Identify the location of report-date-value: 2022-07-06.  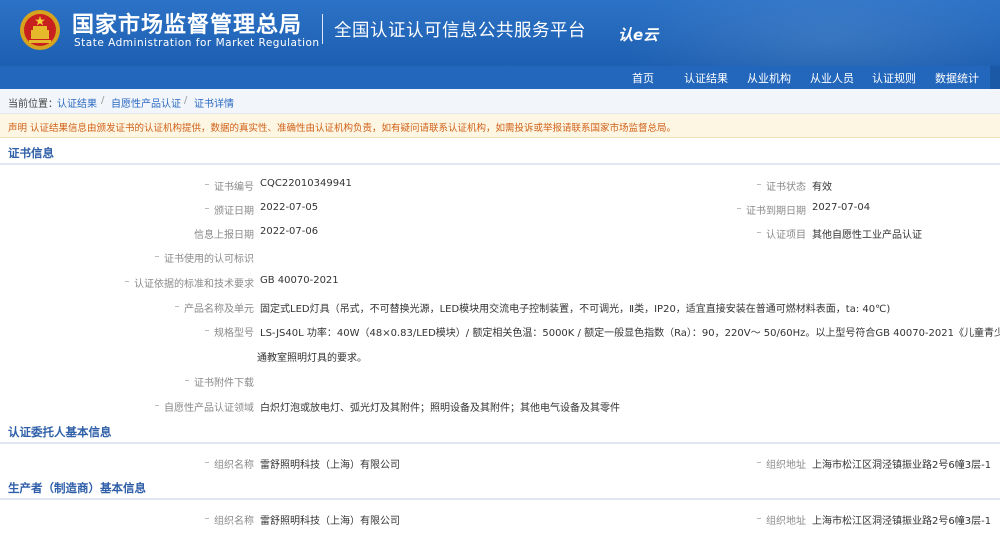
(289, 231).